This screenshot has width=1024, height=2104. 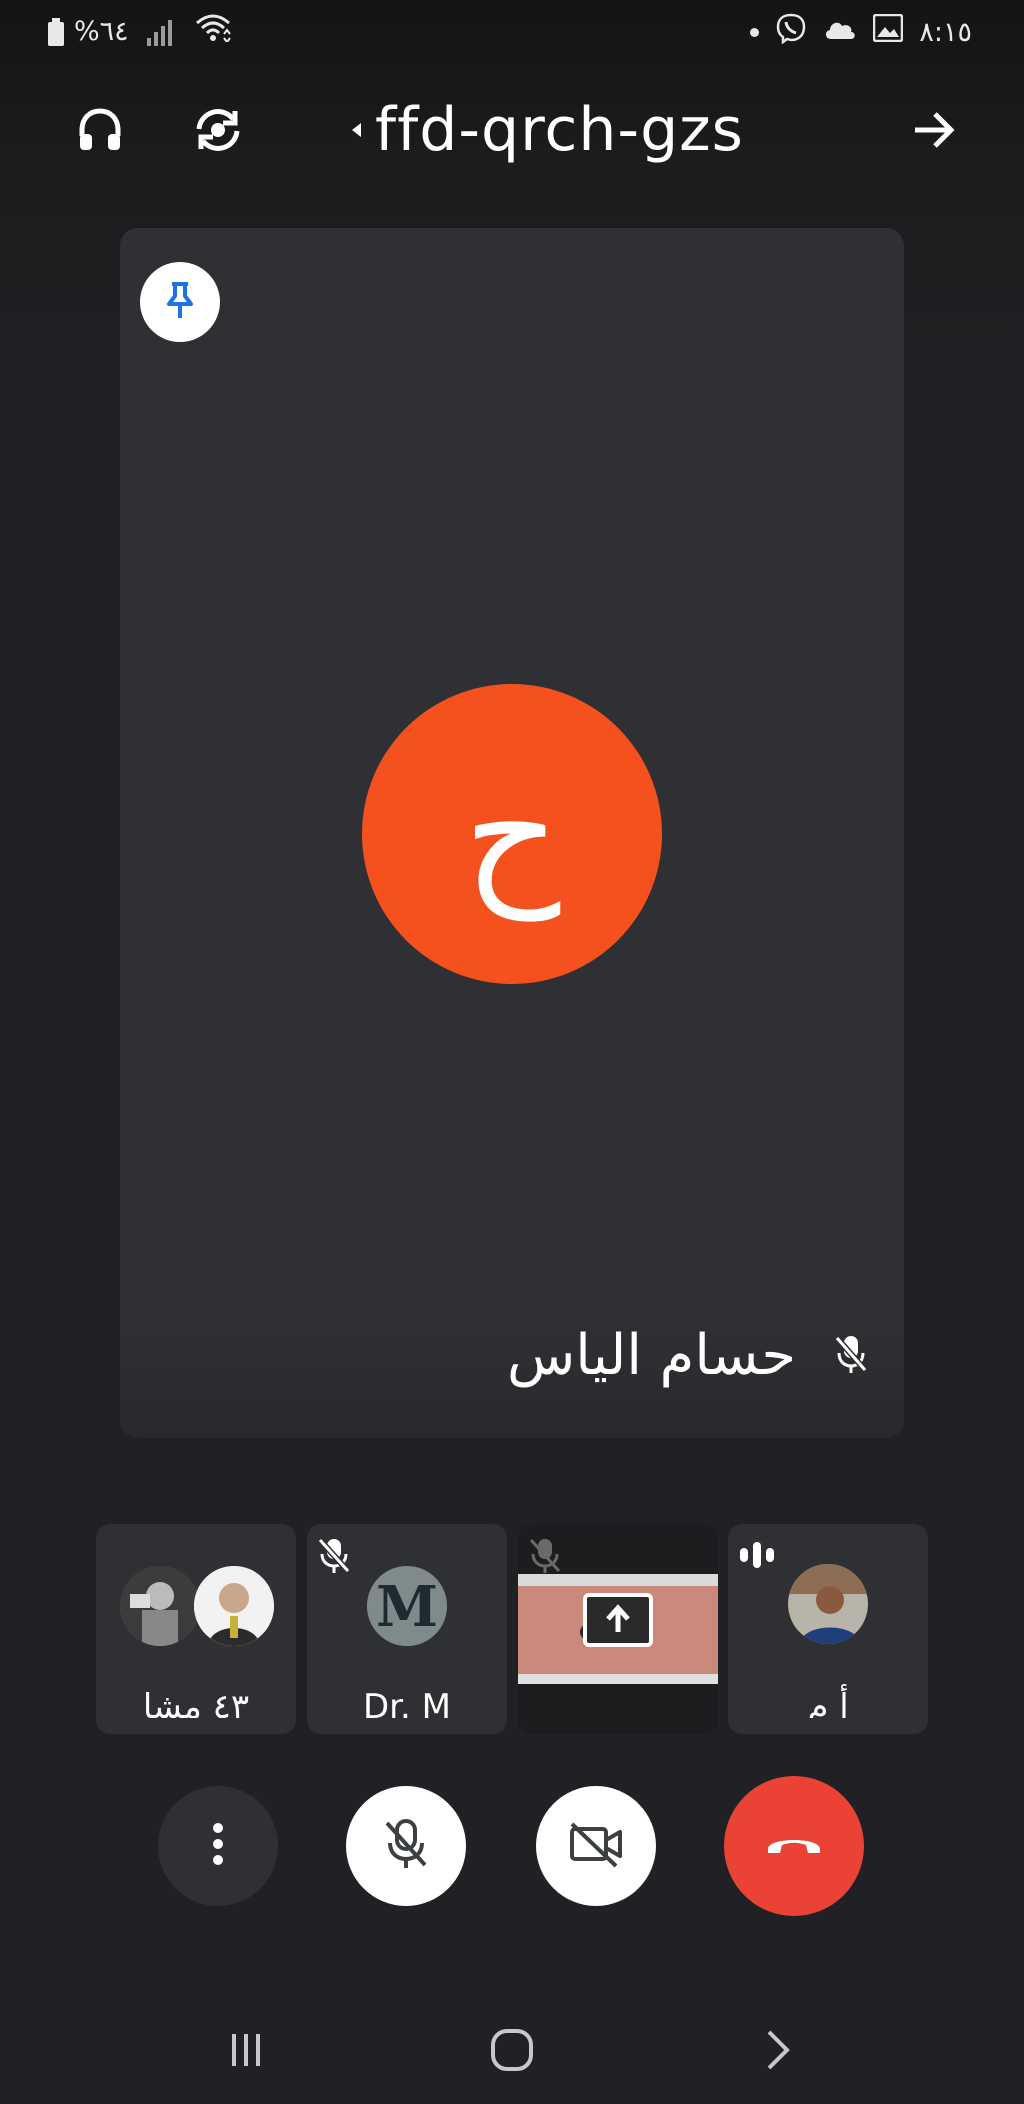 What do you see at coordinates (945, 32) in the screenshot?
I see `clock: ٨:١٥` at bounding box center [945, 32].